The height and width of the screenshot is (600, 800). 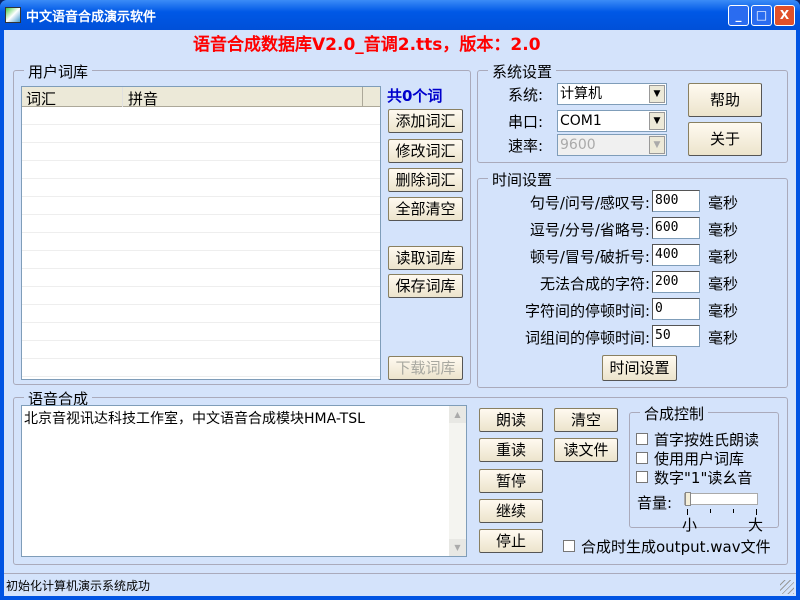 I want to click on digit-one-label: 数字"1"读幺音, so click(x=703, y=478).